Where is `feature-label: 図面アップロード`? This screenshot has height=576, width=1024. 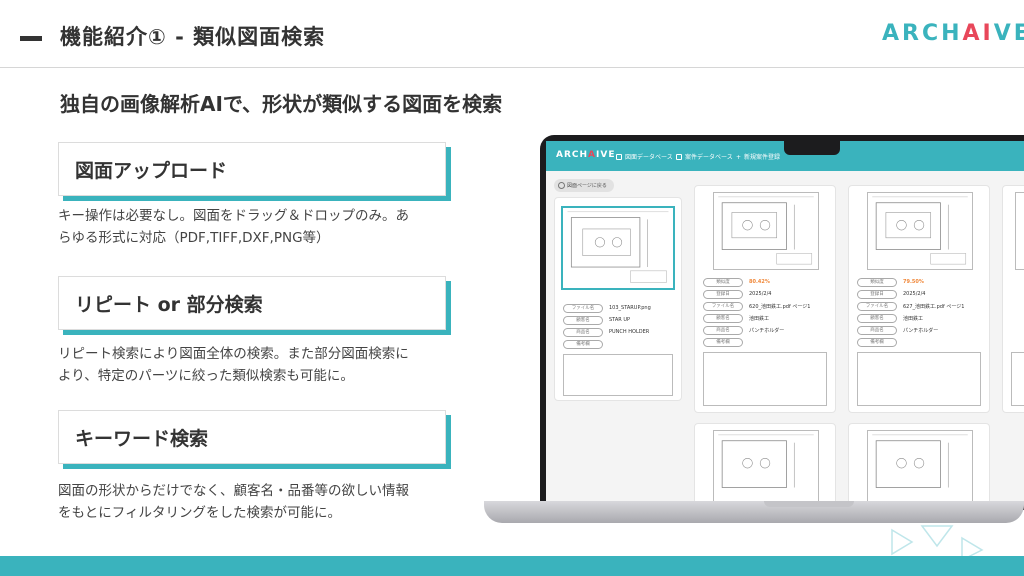
feature-label: 図面アップロード is located at coordinates (151, 171).